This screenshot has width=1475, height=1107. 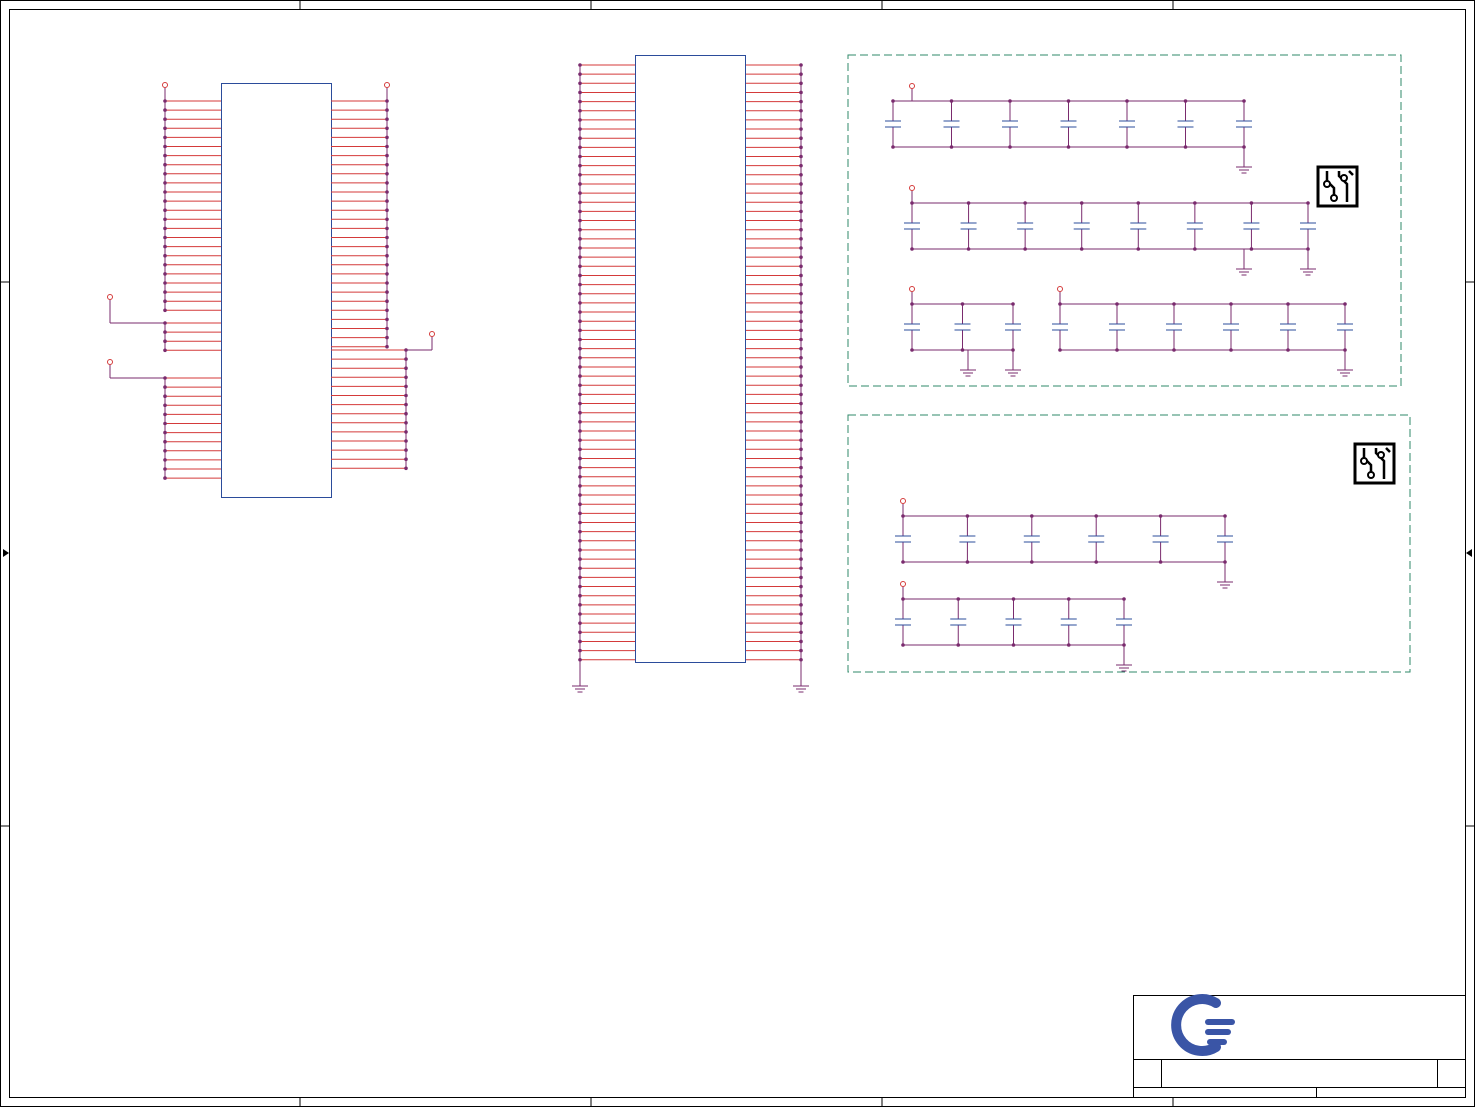 I want to click on ic-symbol, so click(x=271, y=290).